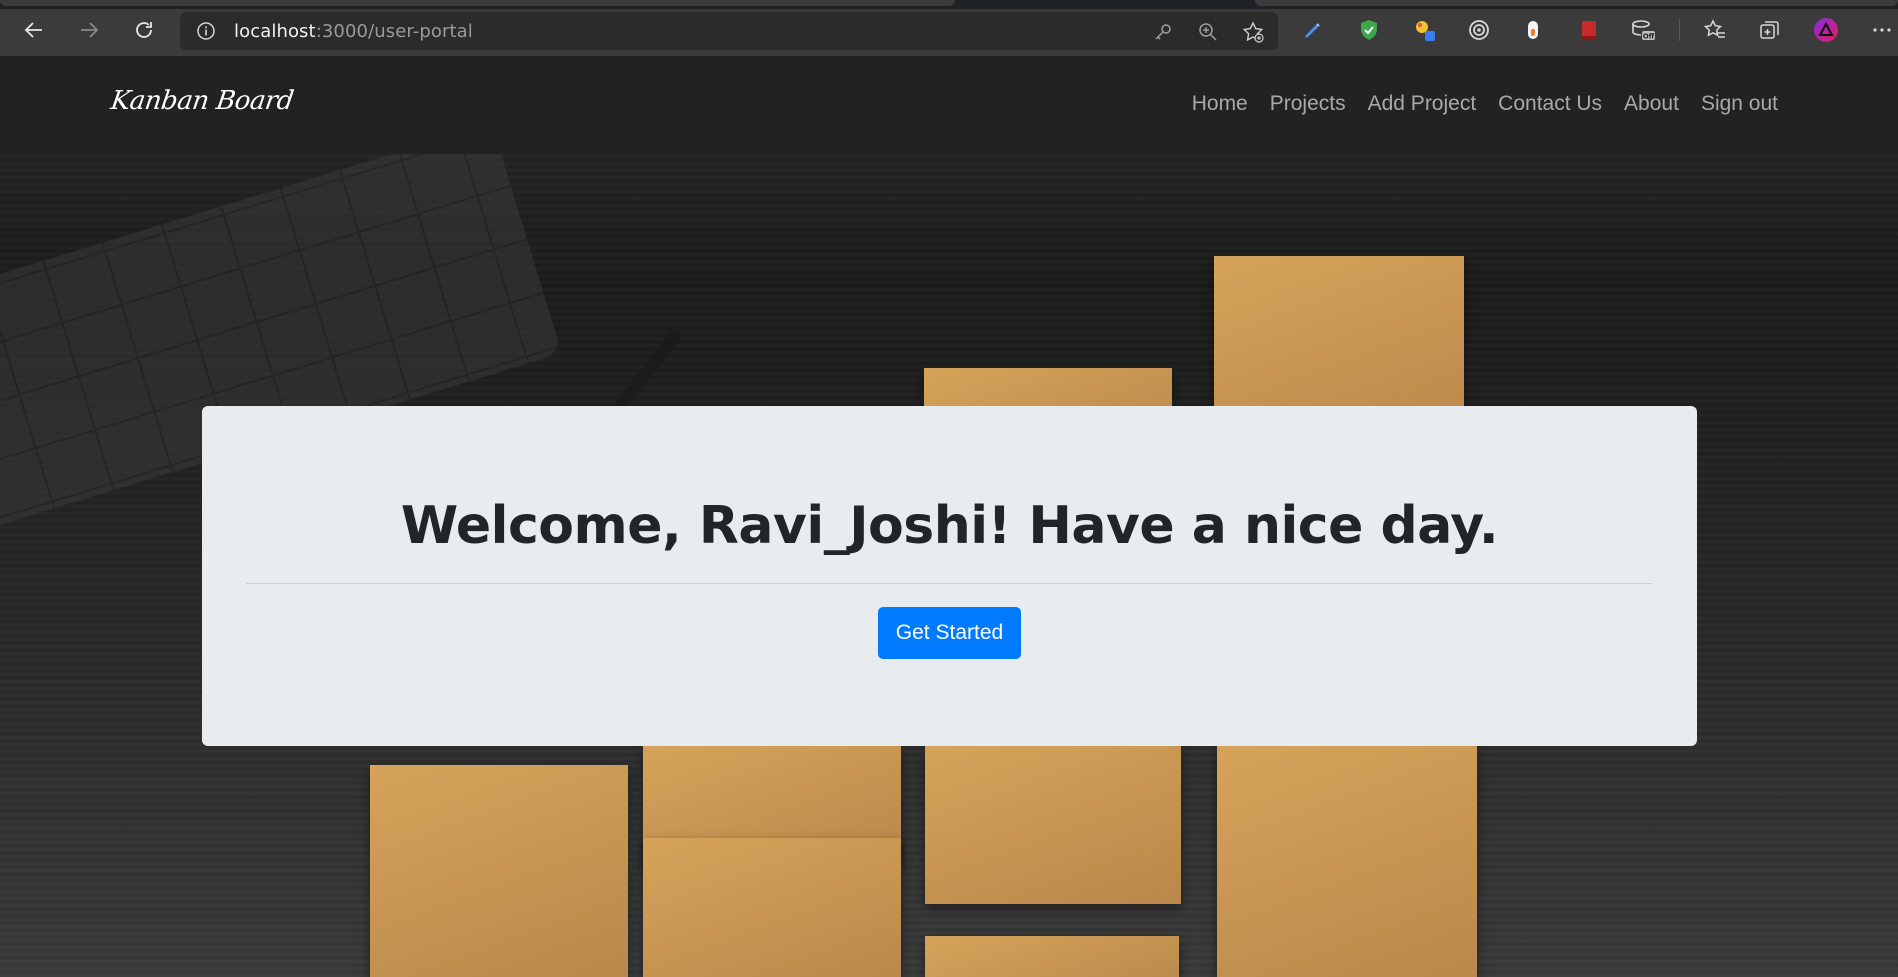 This screenshot has height=977, width=1898. I want to click on get-started-button: Get Started, so click(949, 633).